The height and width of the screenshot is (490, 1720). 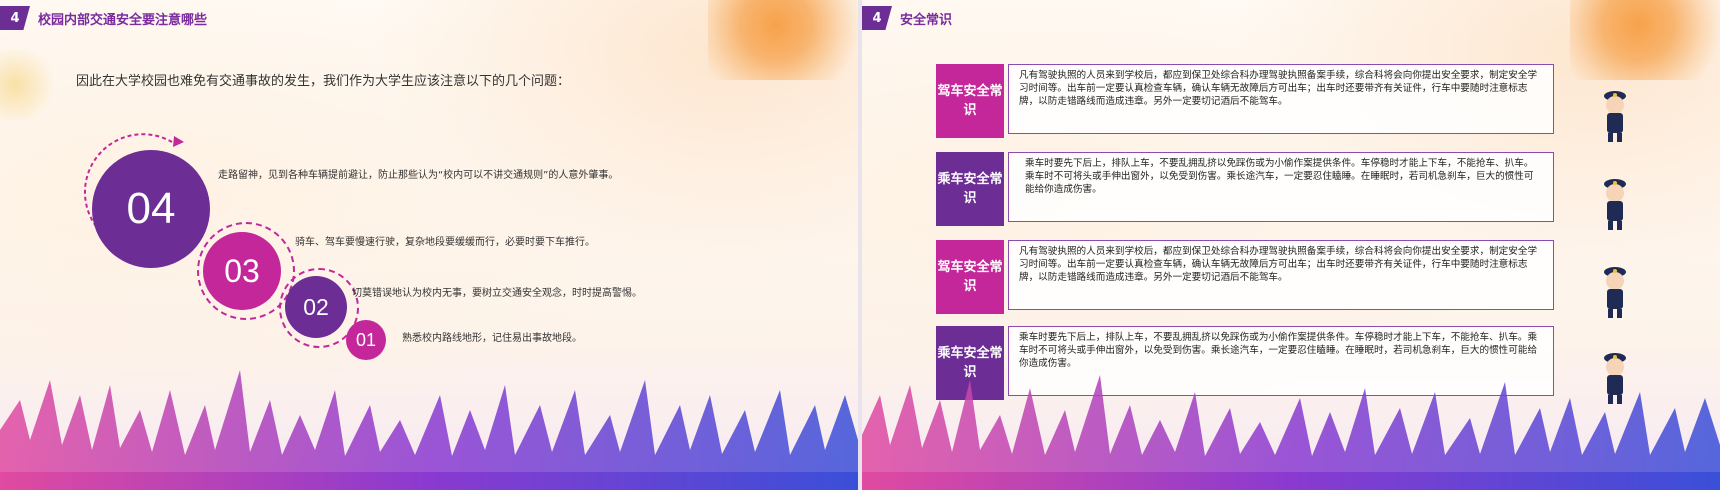 What do you see at coordinates (497, 293) in the screenshot?
I see `item-02-text: 切莫错误地认为校内无事，要树立交通安全观念，时时提高警惕。` at bounding box center [497, 293].